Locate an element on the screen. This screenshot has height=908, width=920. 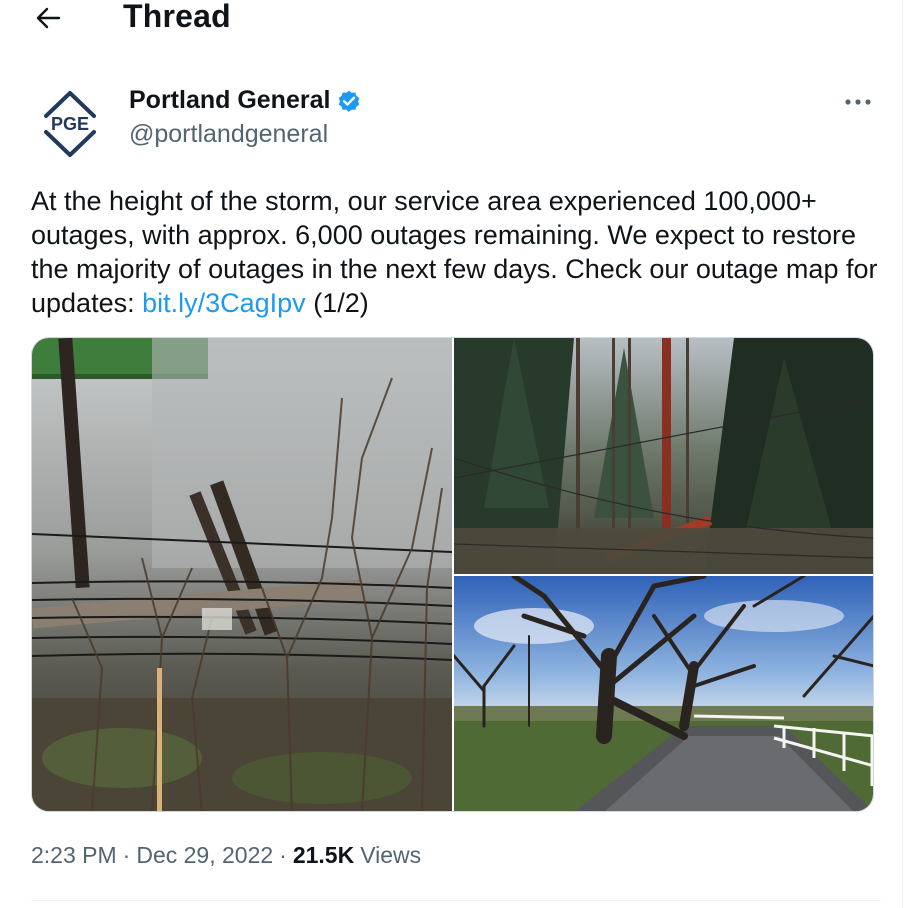
more-horizontal-icon is located at coordinates (858, 102).